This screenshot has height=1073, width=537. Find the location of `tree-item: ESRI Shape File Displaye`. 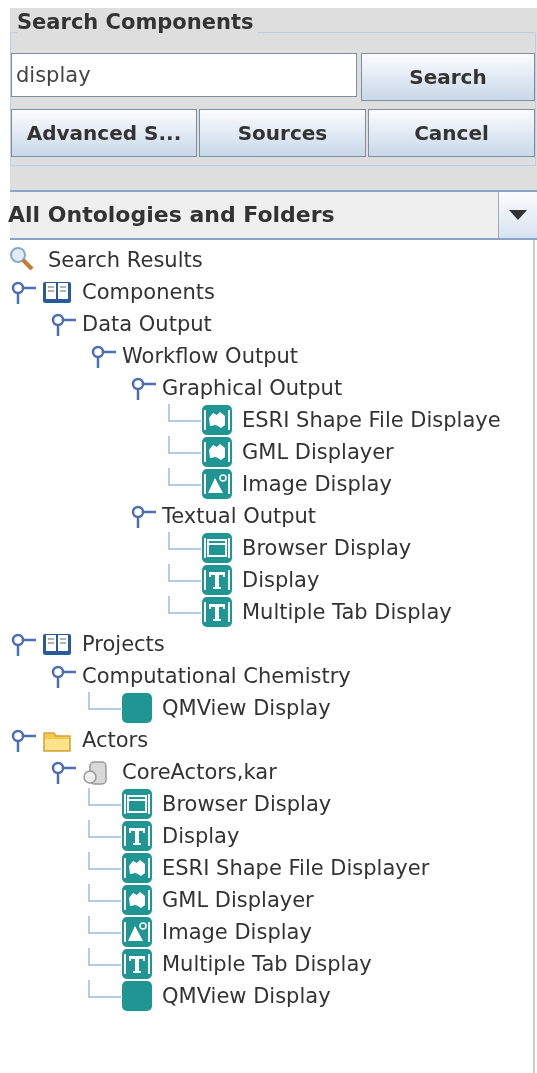

tree-item: ESRI Shape File Displaye is located at coordinates (371, 420).